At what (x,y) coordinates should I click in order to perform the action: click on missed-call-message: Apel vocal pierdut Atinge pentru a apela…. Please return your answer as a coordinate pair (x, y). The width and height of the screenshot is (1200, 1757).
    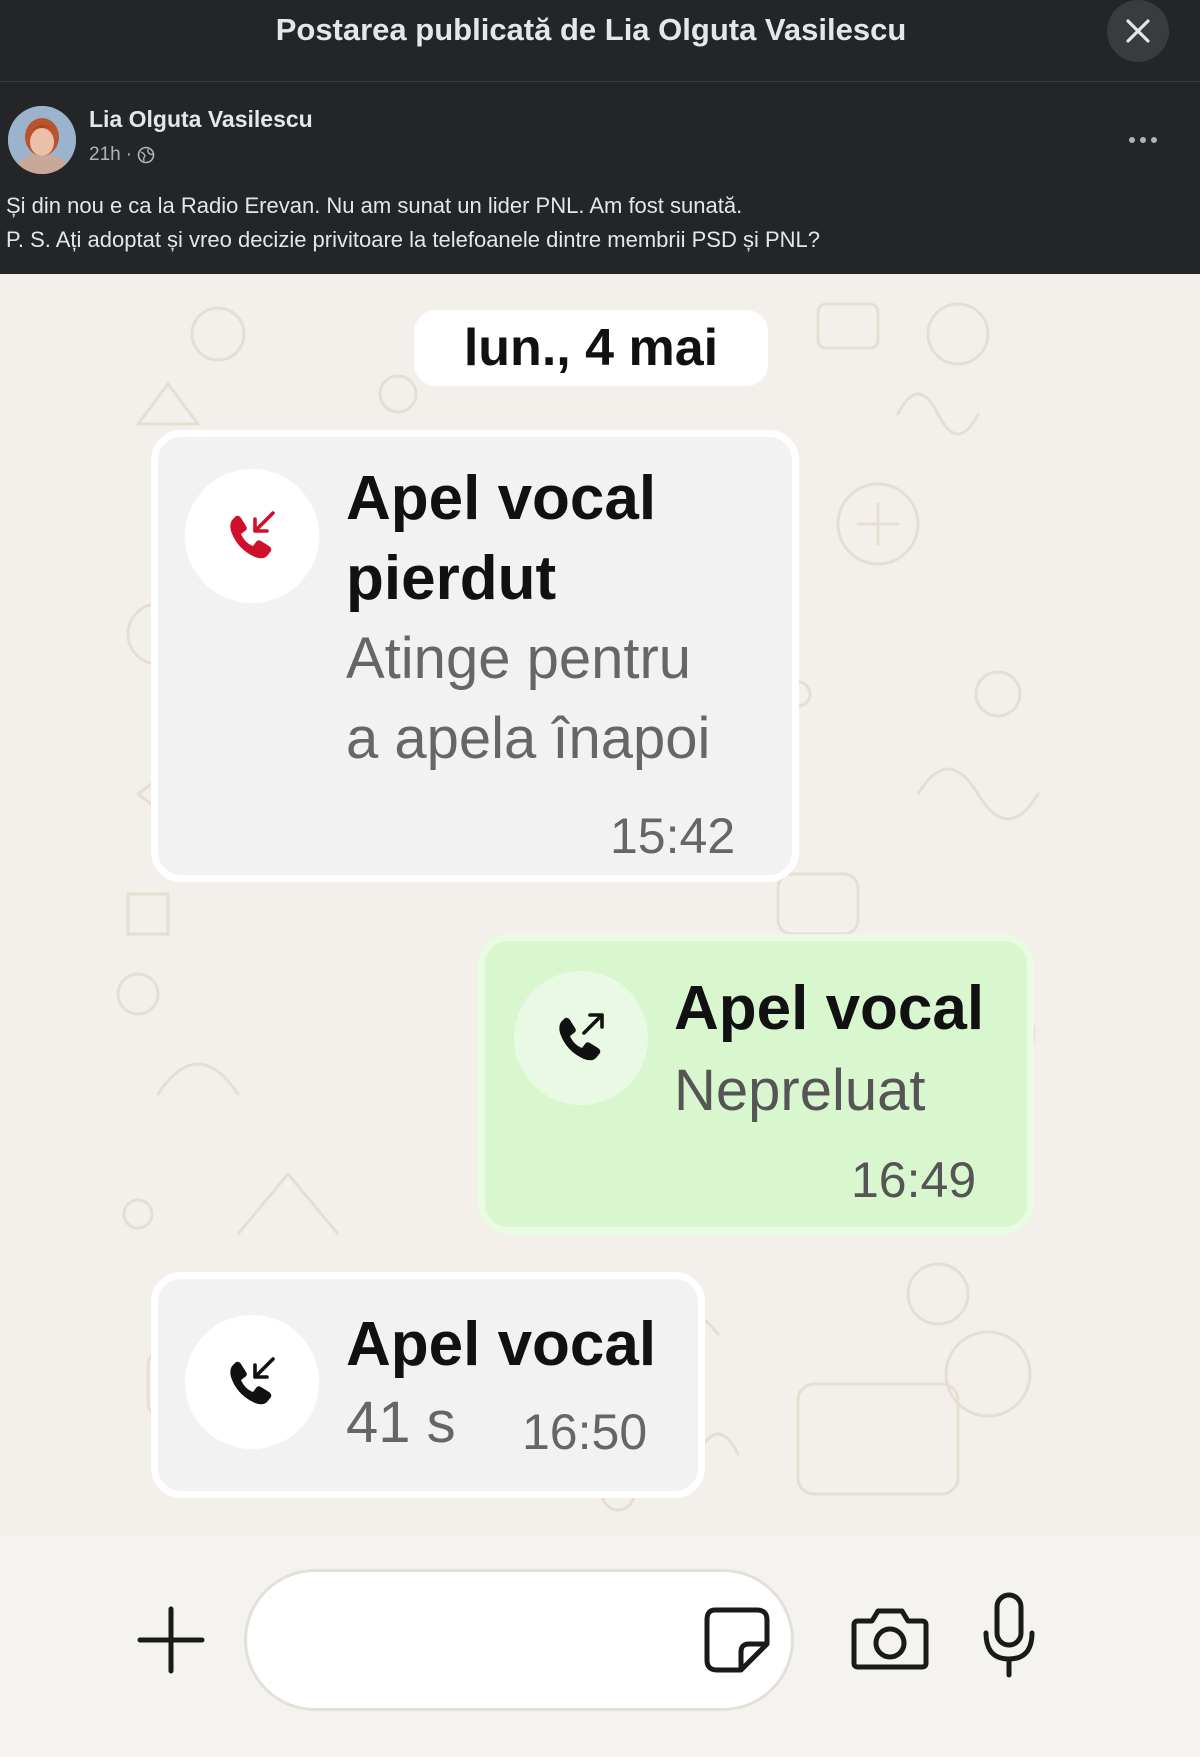
    Looking at the image, I should click on (475, 656).